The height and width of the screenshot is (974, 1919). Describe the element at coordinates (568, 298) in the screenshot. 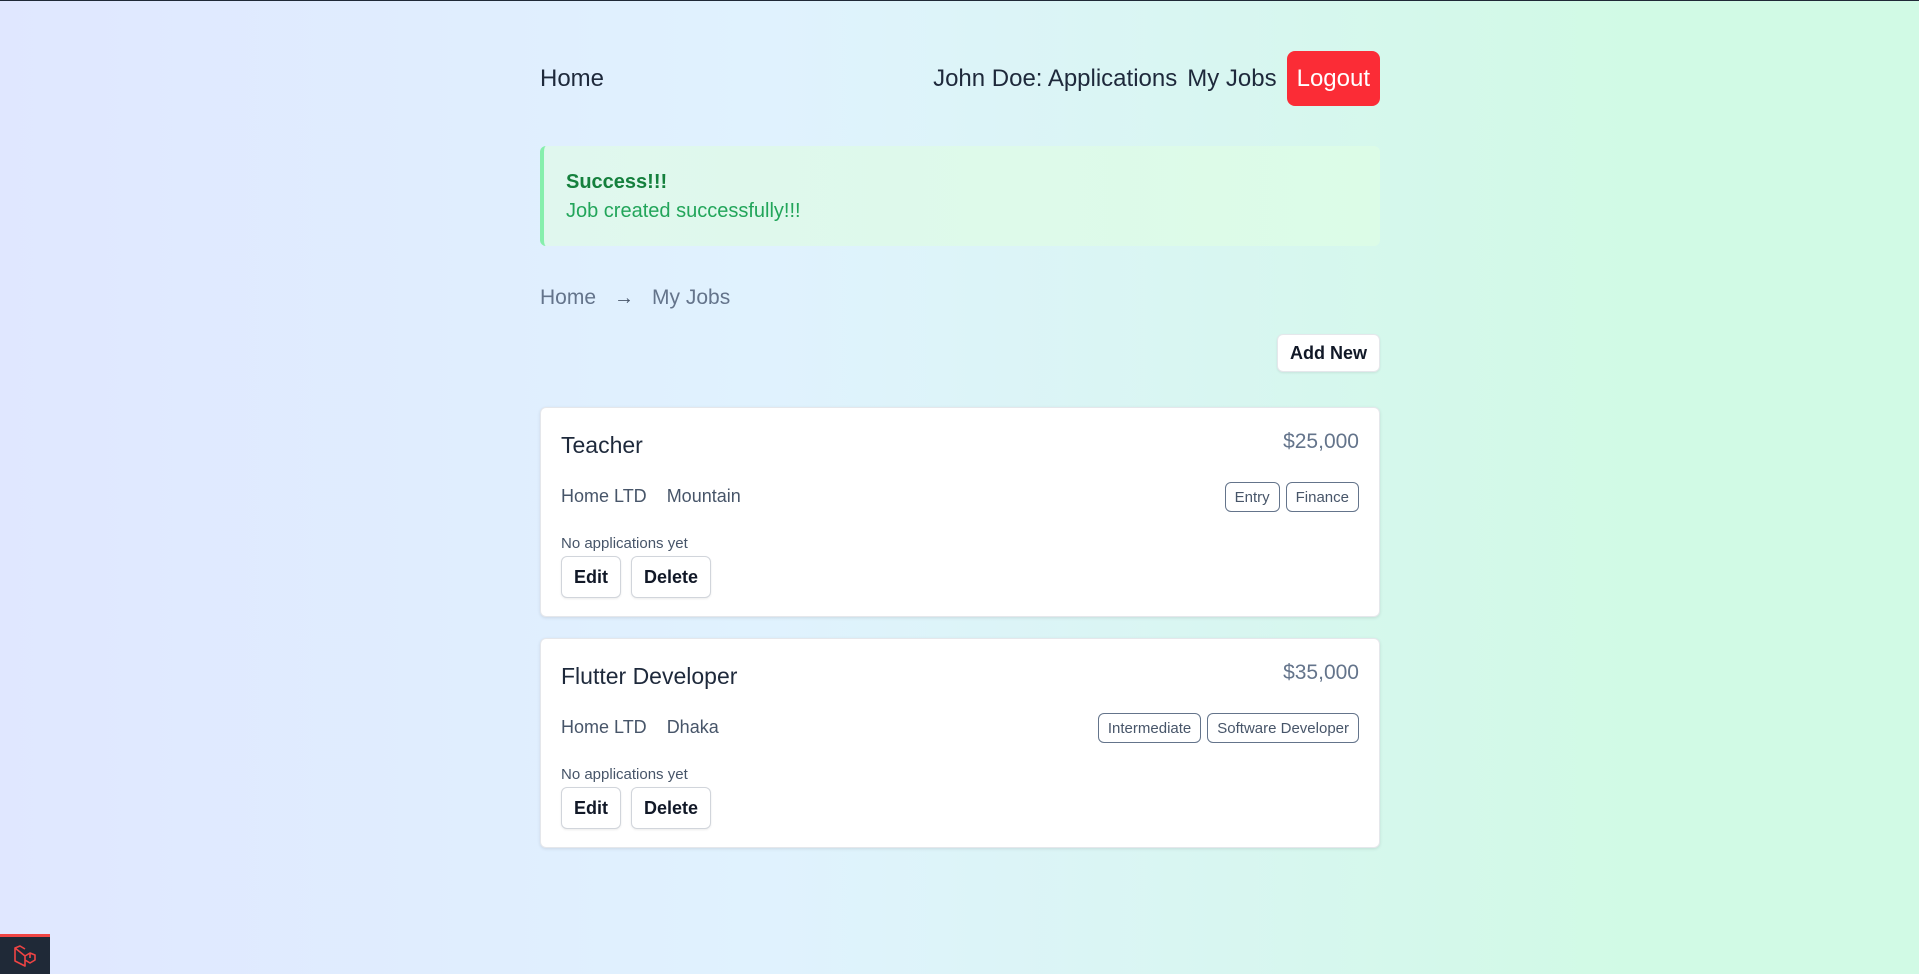

I see `breadcrumb-home-link: Home` at that location.